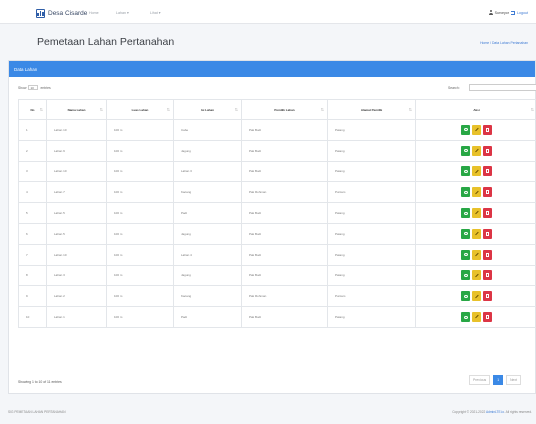  What do you see at coordinates (475, 109) in the screenshot?
I see `column-header: Aksi ⇅` at bounding box center [475, 109].